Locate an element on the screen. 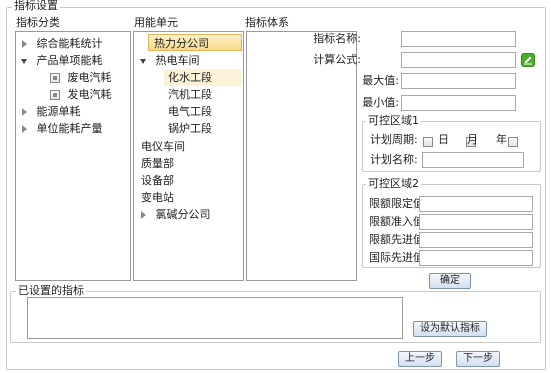  tree-item-label: 变电站 is located at coordinates (157, 197).